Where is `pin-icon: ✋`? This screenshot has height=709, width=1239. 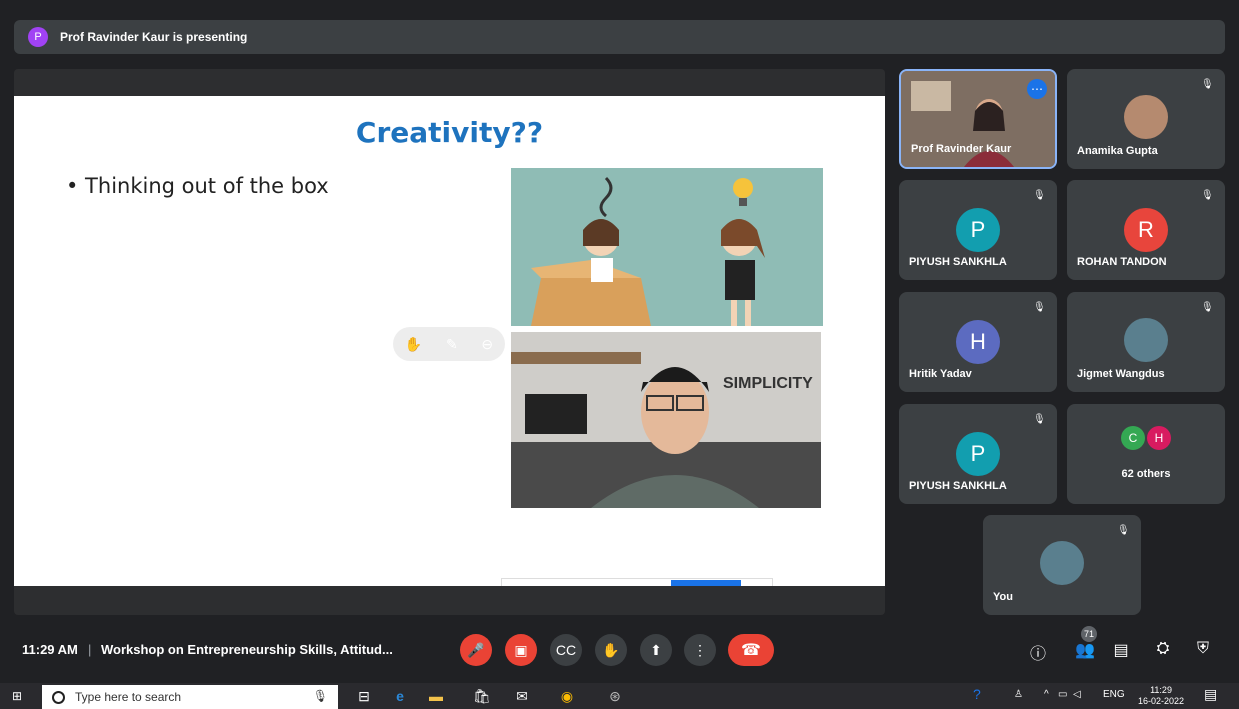 pin-icon: ✋ is located at coordinates (413, 344).